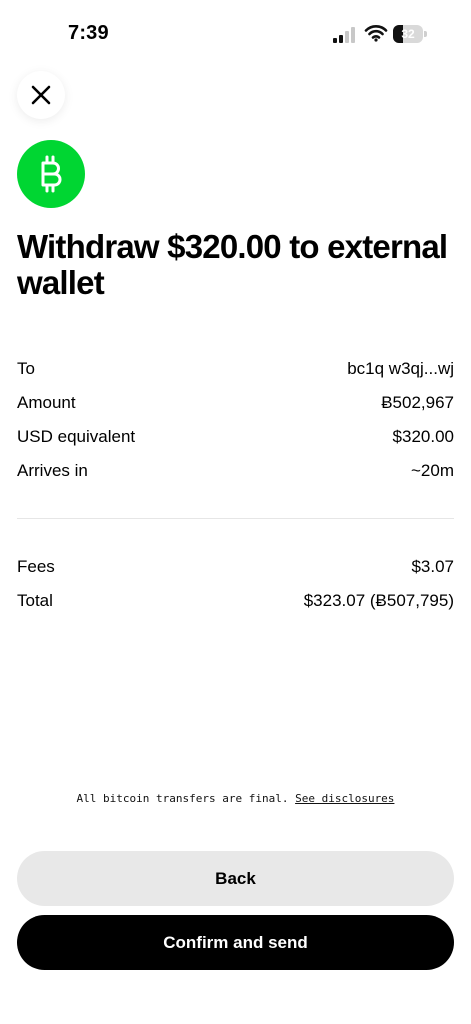 Image resolution: width=471 pixels, height=1024 pixels. What do you see at coordinates (235, 518) in the screenshot?
I see `divider` at bounding box center [235, 518].